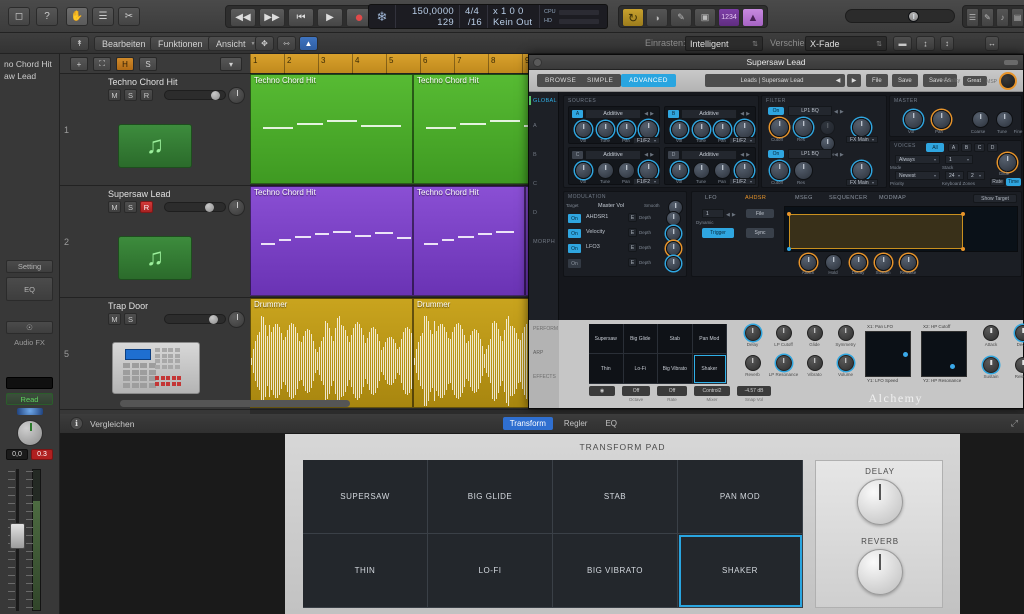  Describe the element at coordinates (845, 370) in the screenshot. I see `perform-knob-volume: Volume` at that location.